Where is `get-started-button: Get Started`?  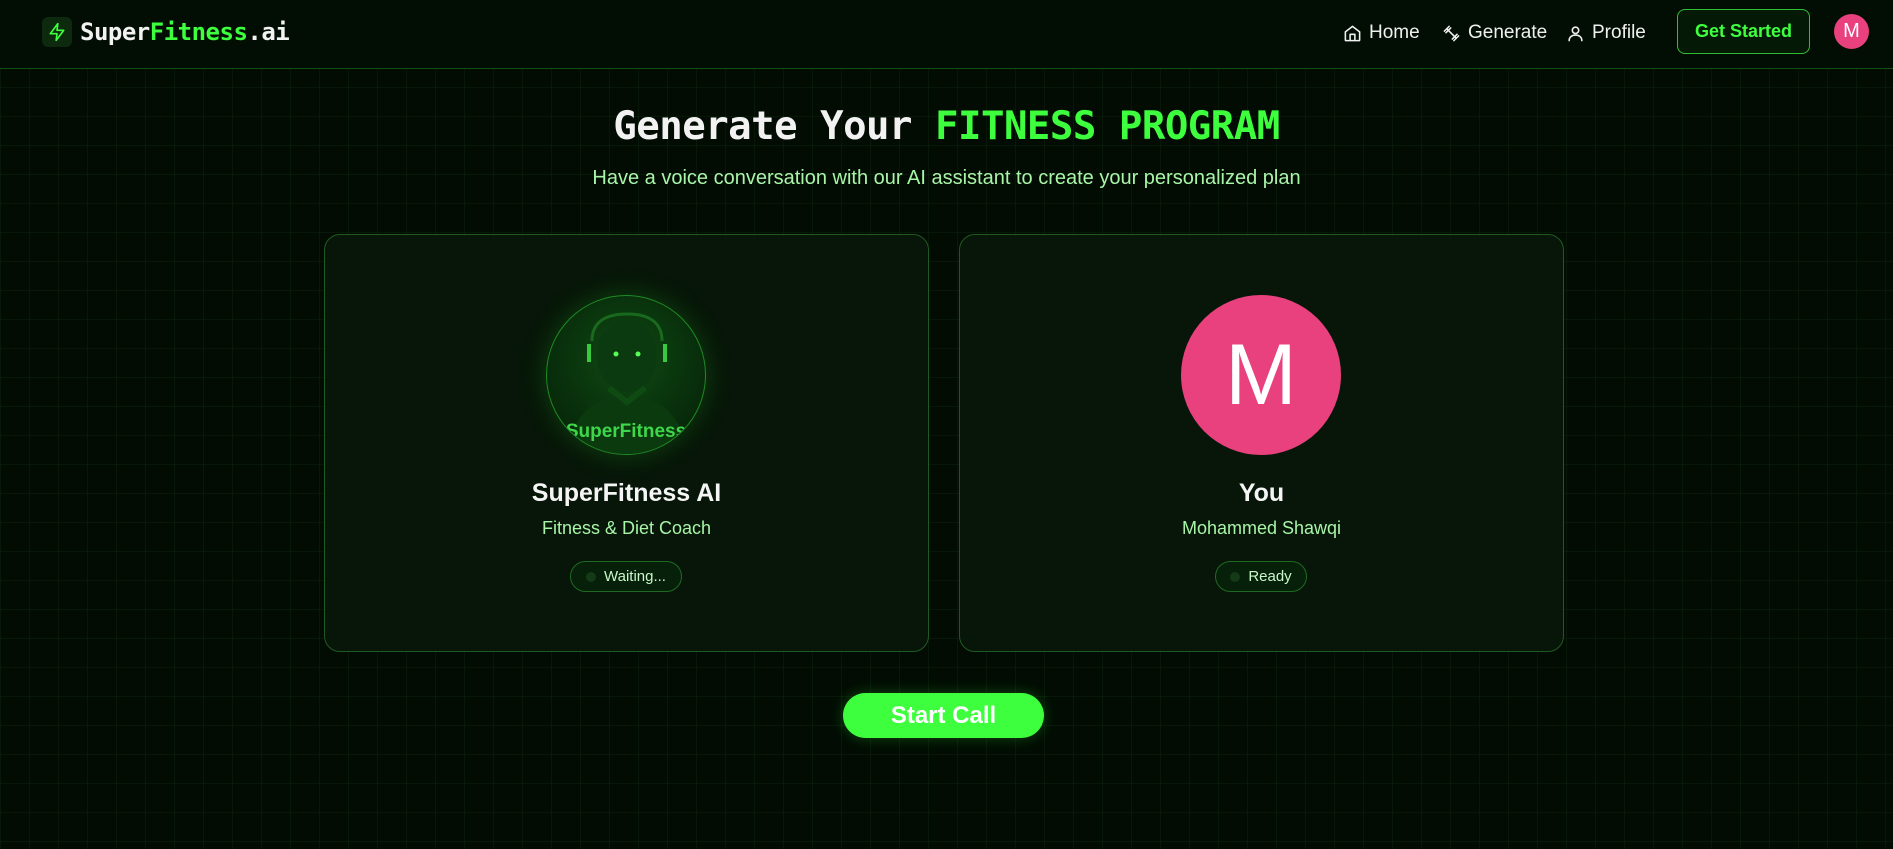 get-started-button: Get Started is located at coordinates (1743, 31).